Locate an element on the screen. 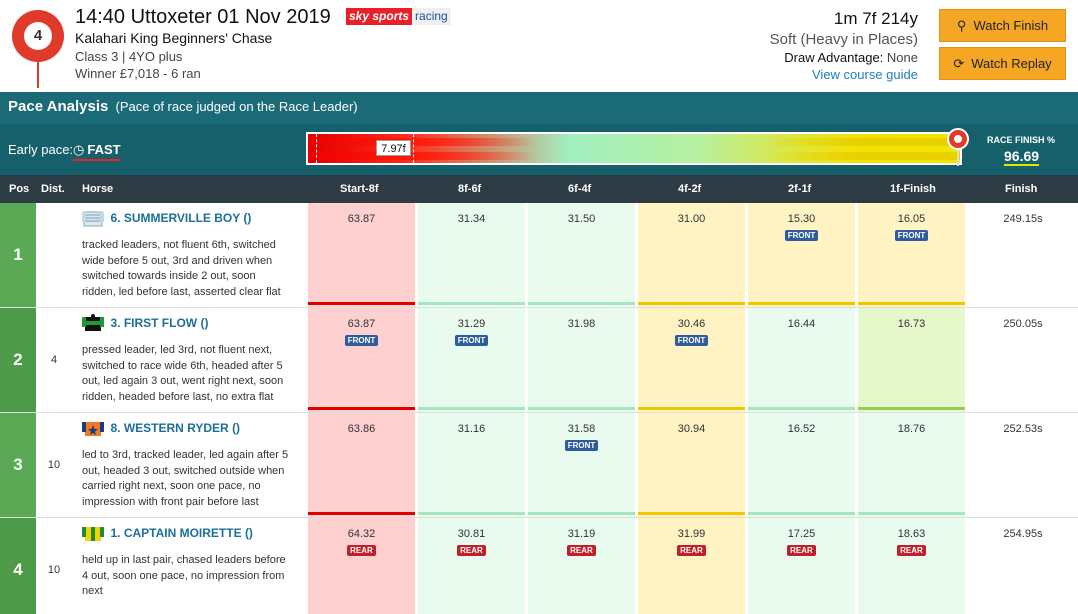 This screenshot has height=614, width=1078. col-4f-2f: 4f-2f is located at coordinates (690, 189).